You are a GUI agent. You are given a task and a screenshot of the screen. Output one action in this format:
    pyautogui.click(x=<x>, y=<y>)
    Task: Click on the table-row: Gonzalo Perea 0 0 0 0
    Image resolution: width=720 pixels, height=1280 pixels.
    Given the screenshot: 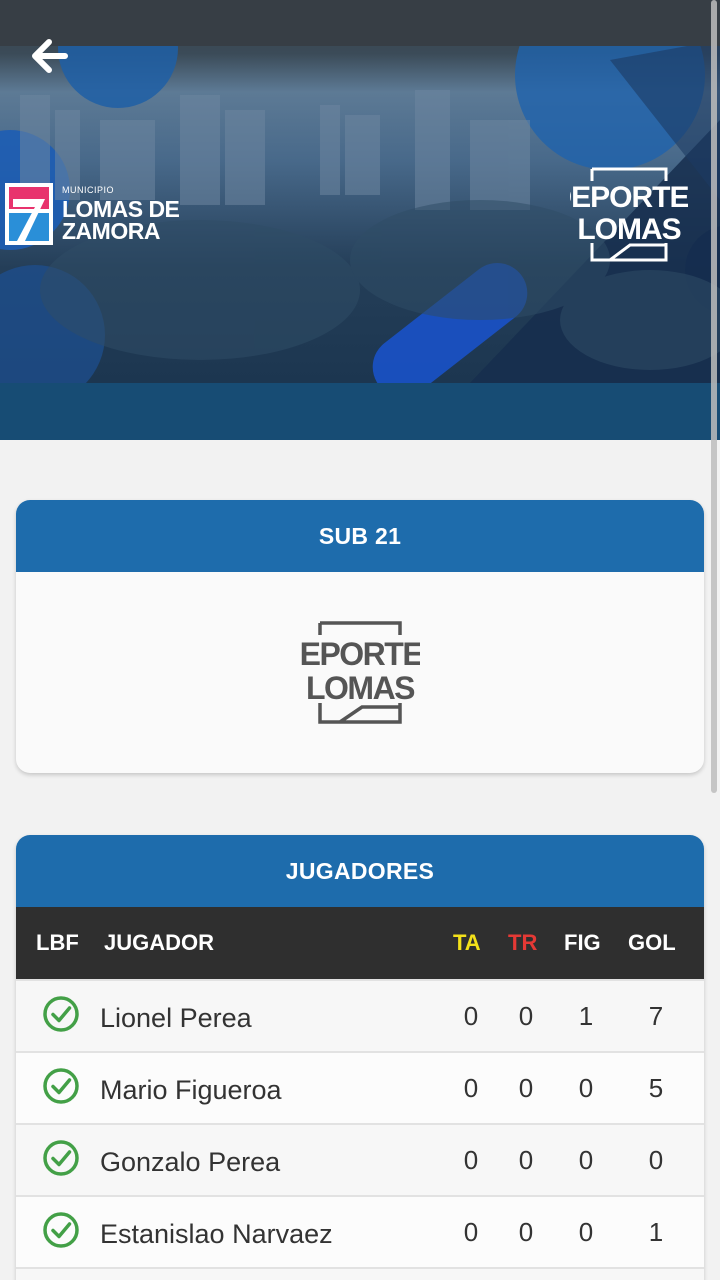 What is the action you would take?
    pyautogui.click(x=360, y=1159)
    